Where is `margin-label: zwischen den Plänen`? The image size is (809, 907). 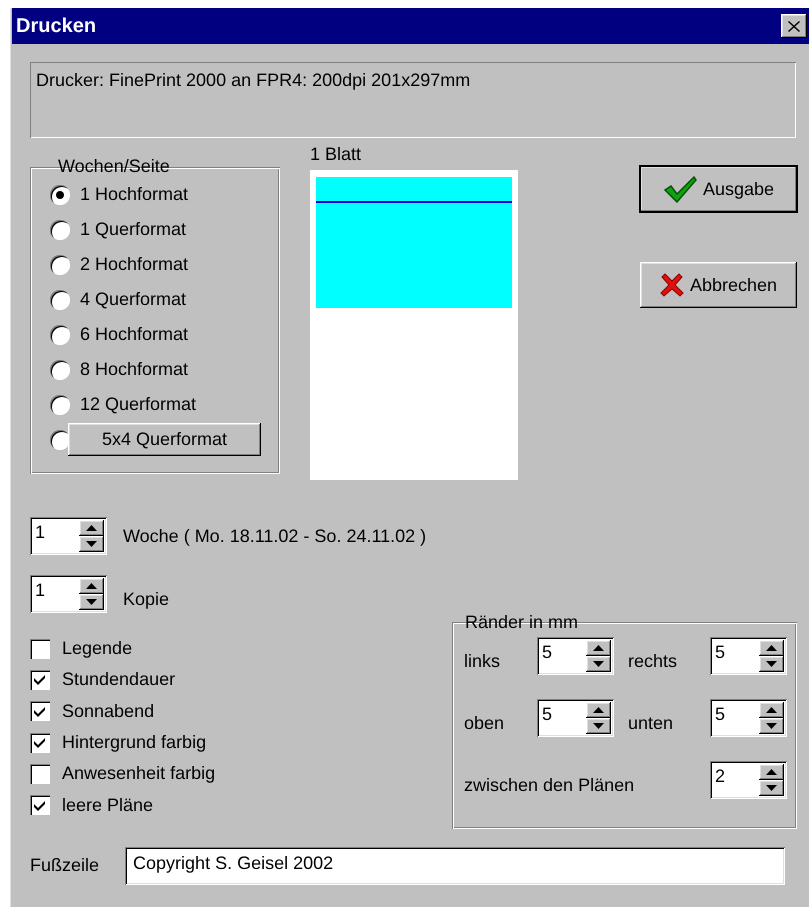
margin-label: zwischen den Plänen is located at coordinates (550, 785).